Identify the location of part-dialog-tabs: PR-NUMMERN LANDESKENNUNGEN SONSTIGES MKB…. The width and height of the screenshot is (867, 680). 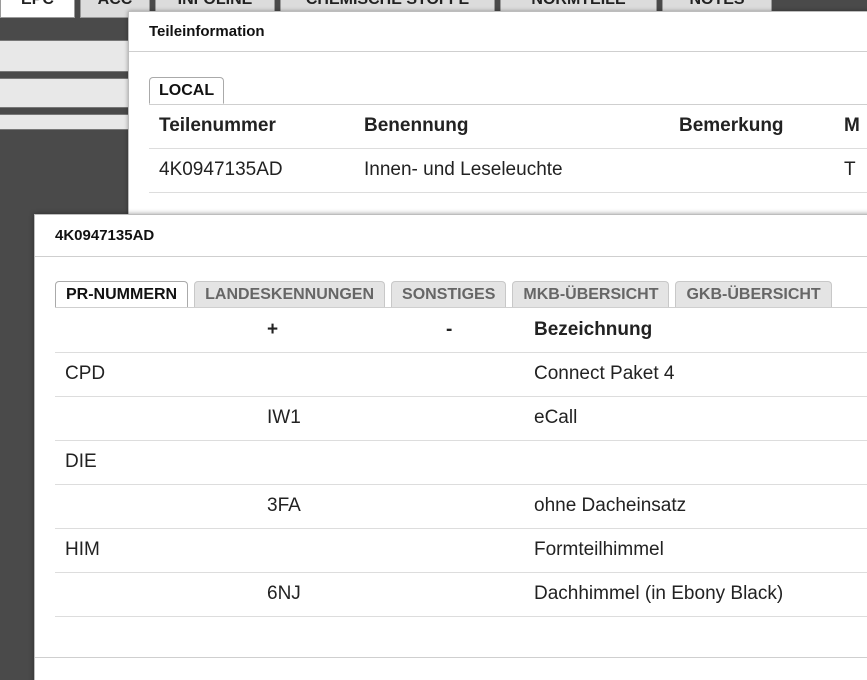
(446, 294).